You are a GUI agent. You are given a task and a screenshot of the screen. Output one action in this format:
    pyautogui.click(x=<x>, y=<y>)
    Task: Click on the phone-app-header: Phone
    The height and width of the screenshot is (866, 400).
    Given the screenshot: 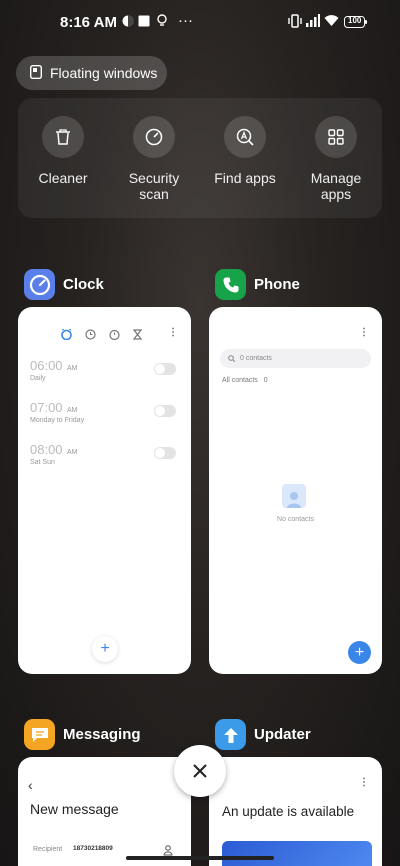 What is the action you would take?
    pyautogui.click(x=257, y=284)
    